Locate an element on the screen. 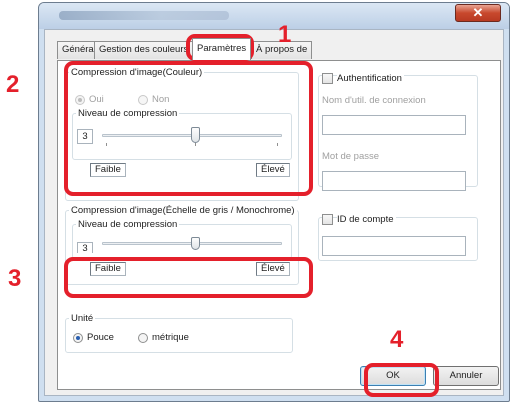 The height and width of the screenshot is (406, 515). color-compression-legend: Compression d'image(Couleur) is located at coordinates (137, 72).